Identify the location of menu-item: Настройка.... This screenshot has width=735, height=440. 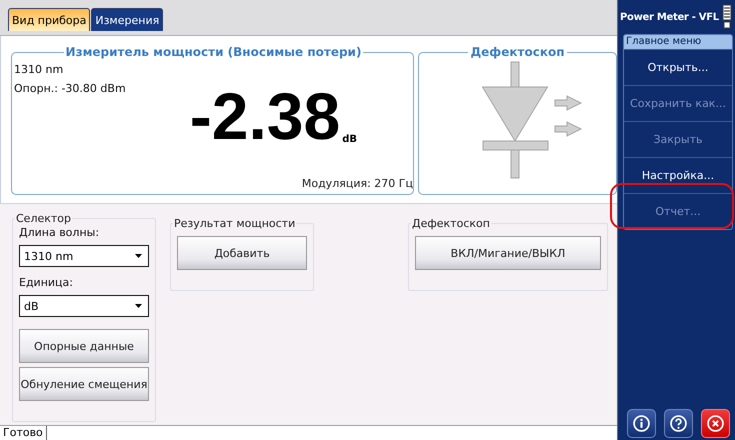
(678, 175).